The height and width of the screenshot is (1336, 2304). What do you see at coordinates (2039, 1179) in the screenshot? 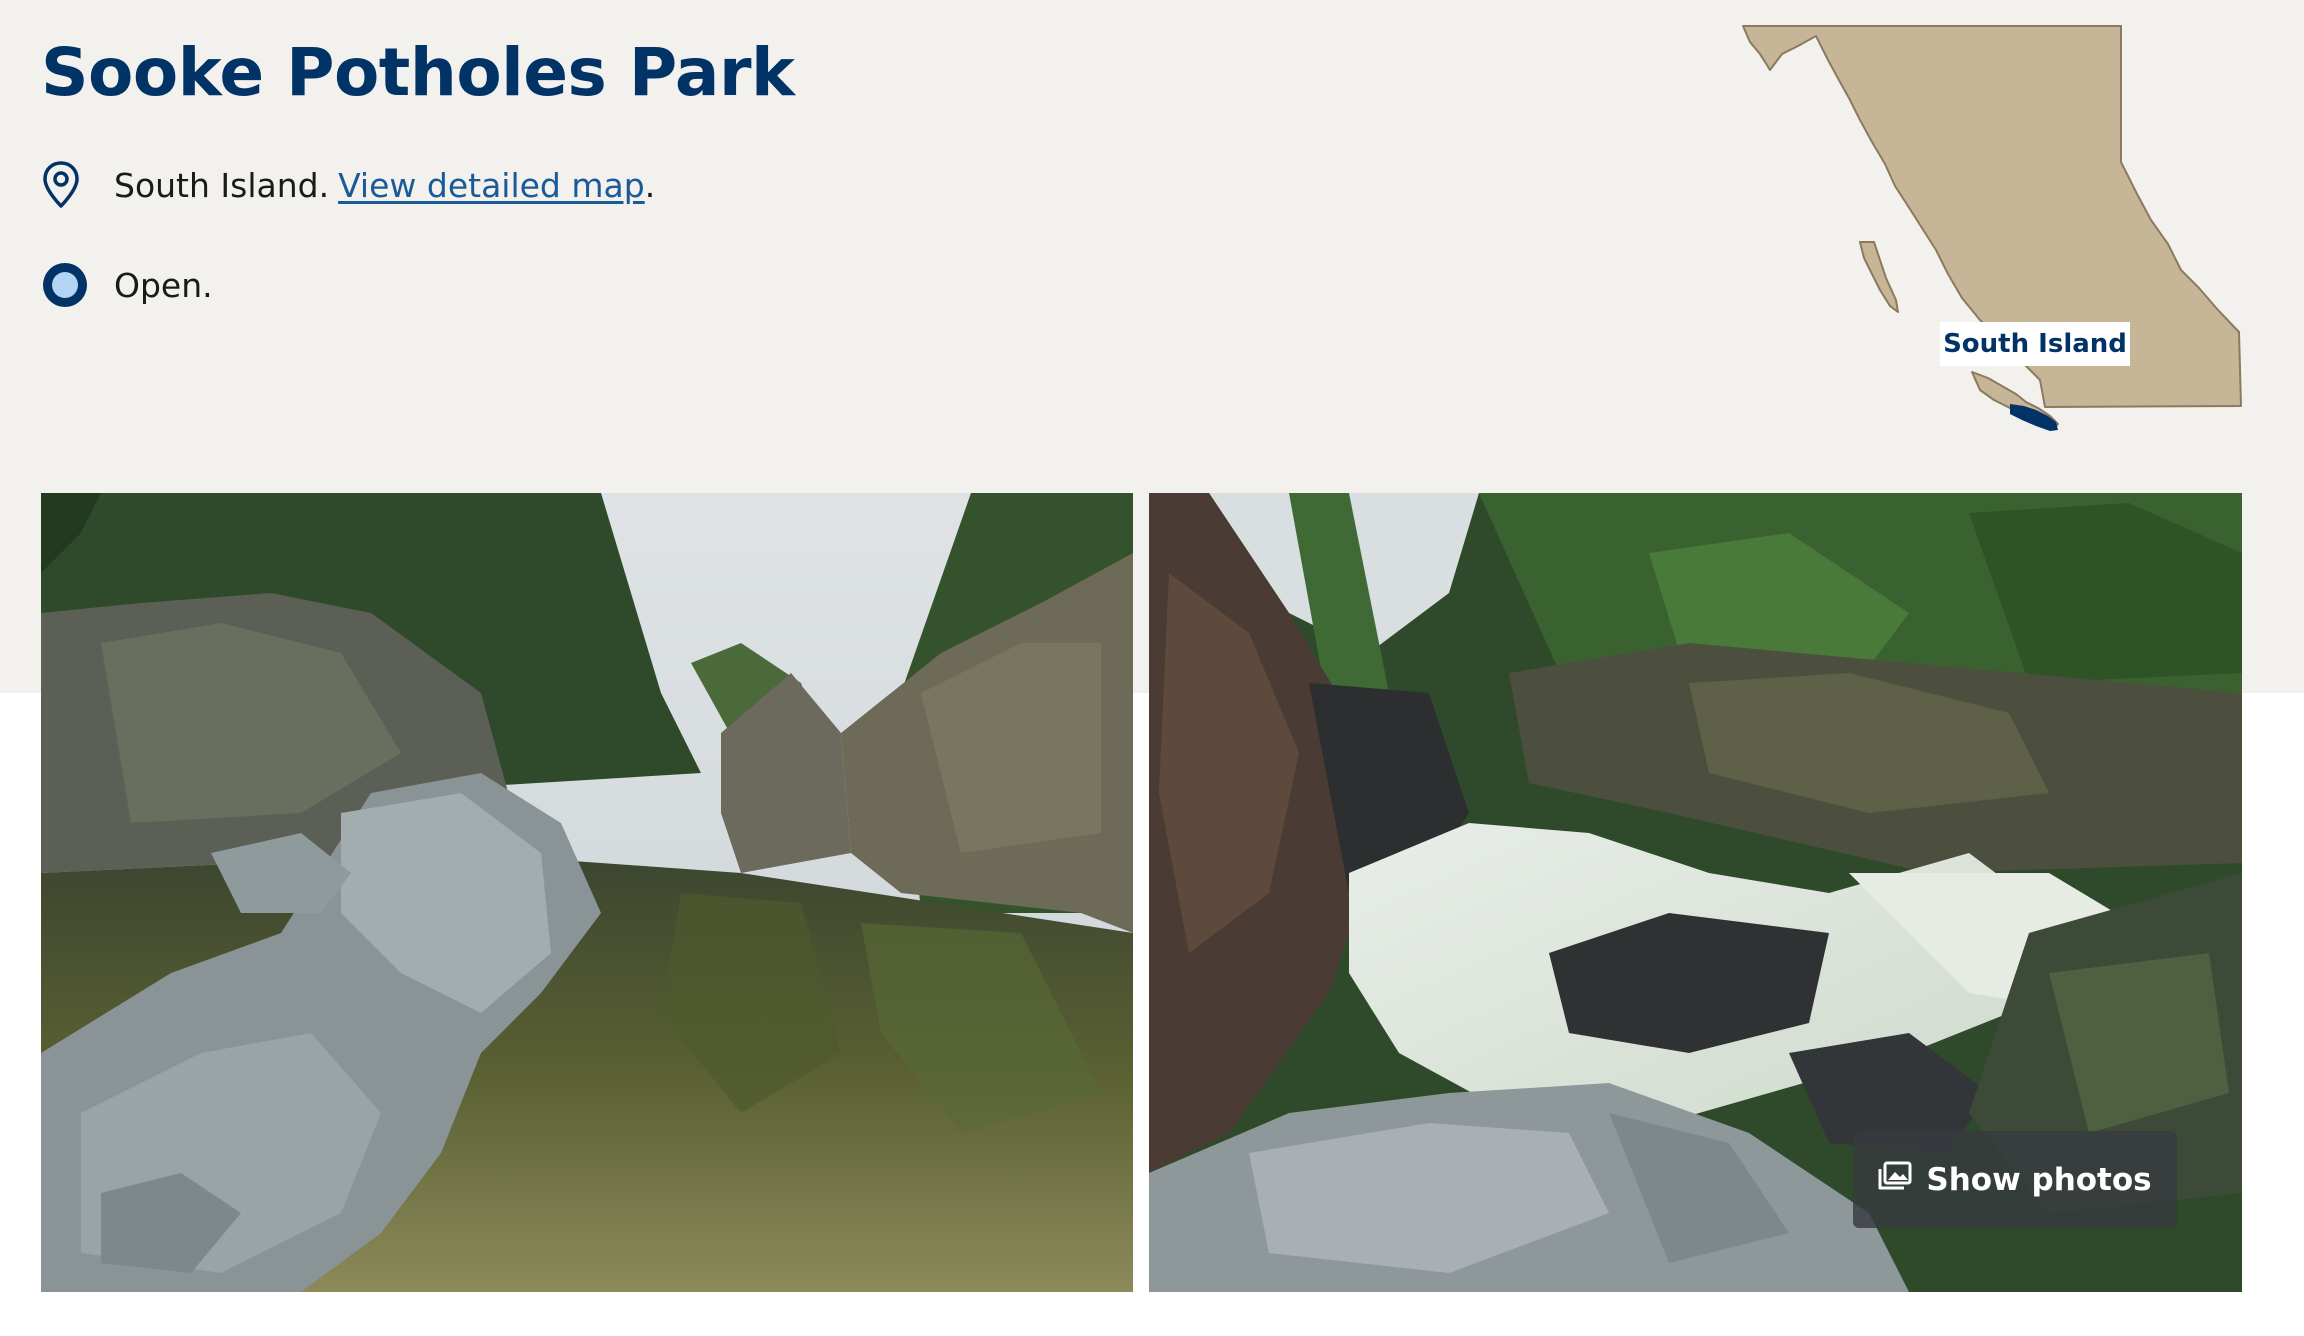
I see `show-photos-label: Show photos` at bounding box center [2039, 1179].